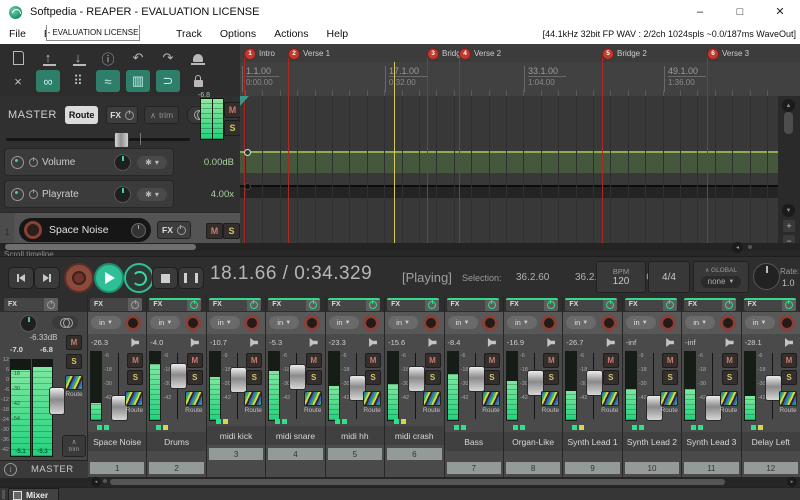 The height and width of the screenshot is (500, 800). What do you see at coordinates (74, 382) in the screenshot?
I see `master-route-button` at bounding box center [74, 382].